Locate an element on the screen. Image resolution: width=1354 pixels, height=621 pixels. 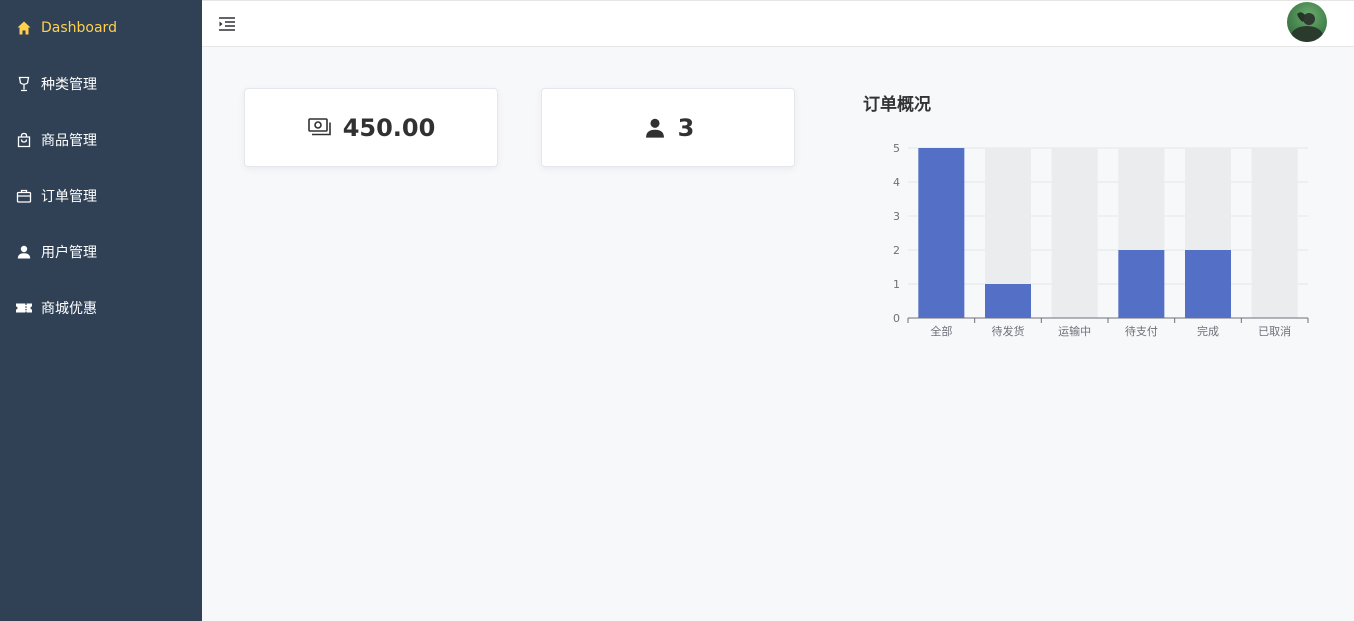
x-tick-label: 待支付 is located at coordinates (1141, 331).